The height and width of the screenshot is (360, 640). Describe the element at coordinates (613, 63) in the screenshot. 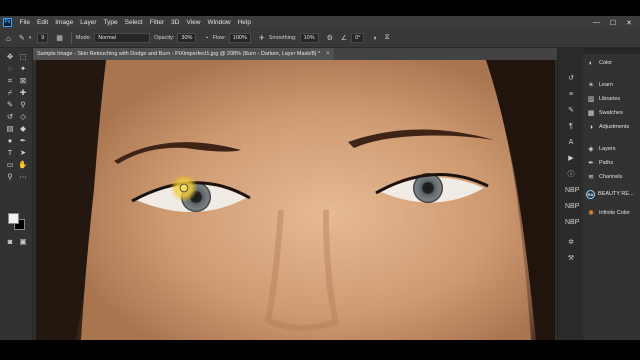

I see `panel-color: ◐ Color` at that location.